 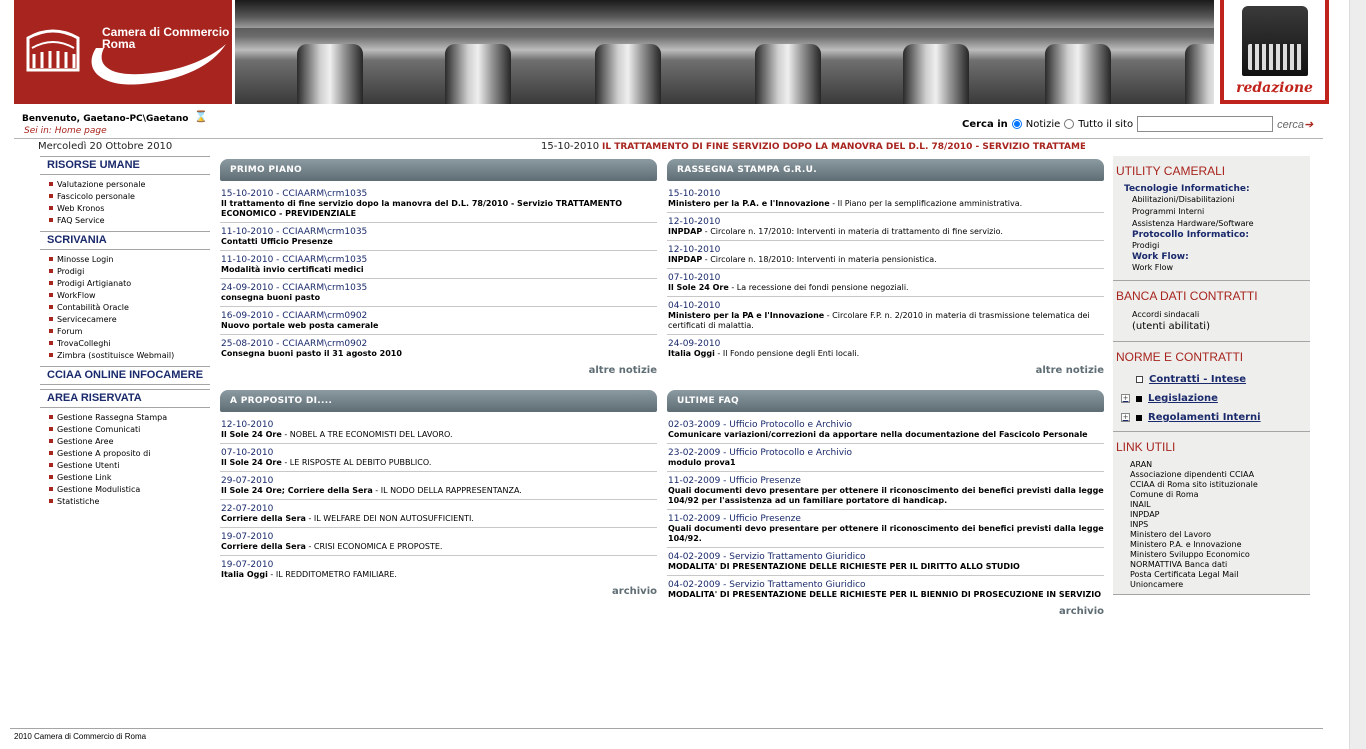 I want to click on utility-link: Prodigi, so click(x=1211, y=246).